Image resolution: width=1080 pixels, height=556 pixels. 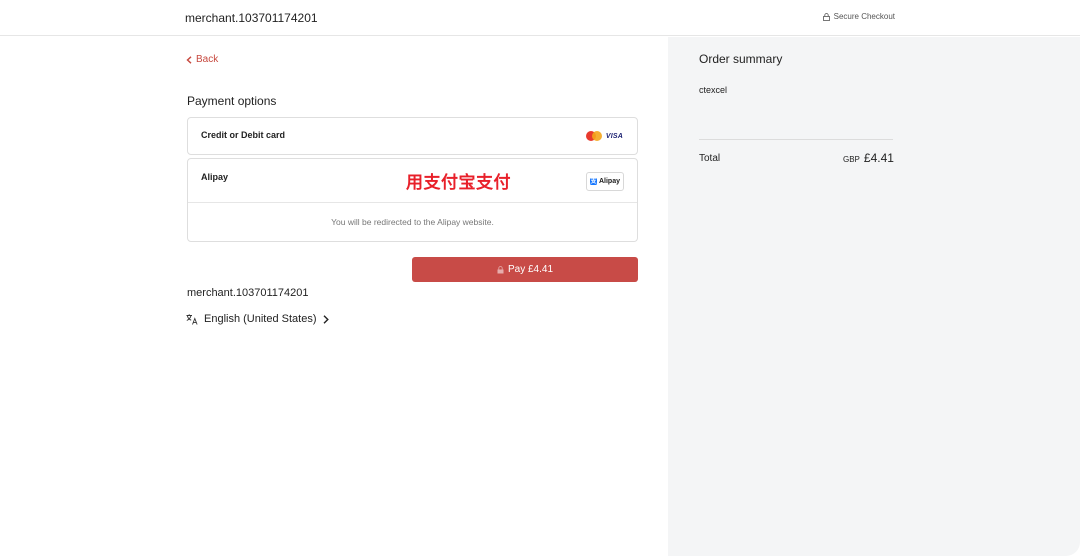 I want to click on translate-icon, so click(x=192, y=319).